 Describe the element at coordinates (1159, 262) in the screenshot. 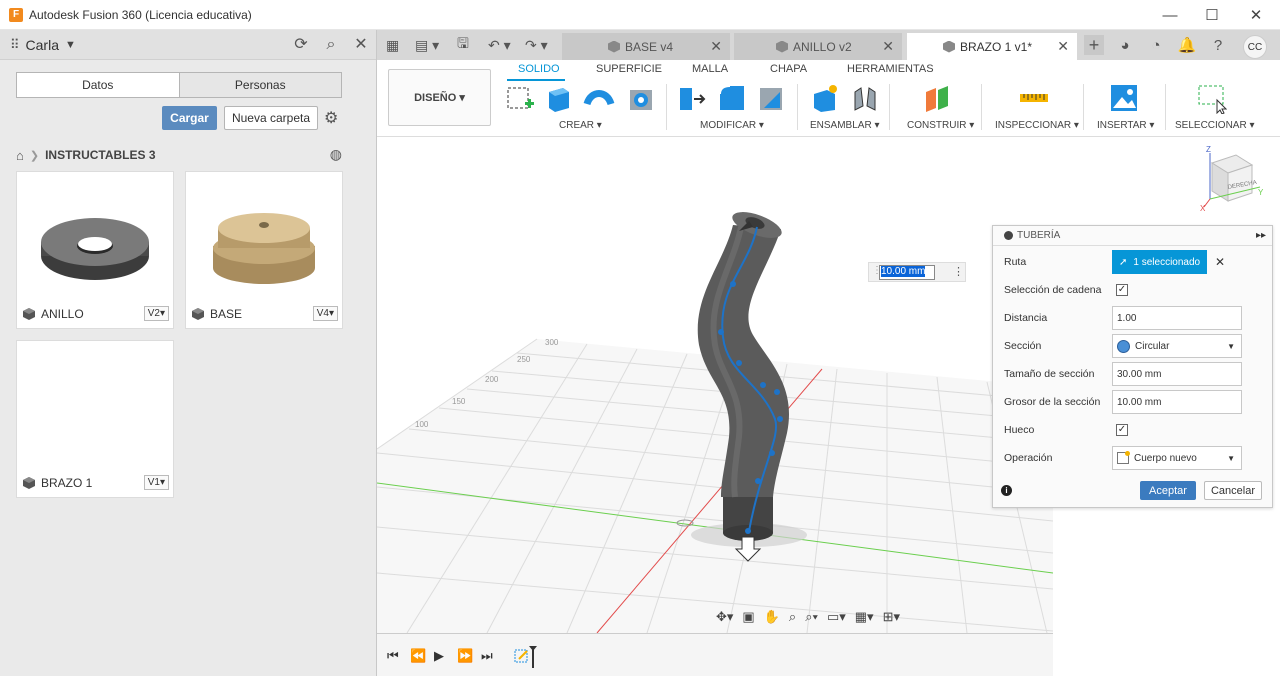

I see `path-selection-button: ➚ 1 seleccionado` at that location.